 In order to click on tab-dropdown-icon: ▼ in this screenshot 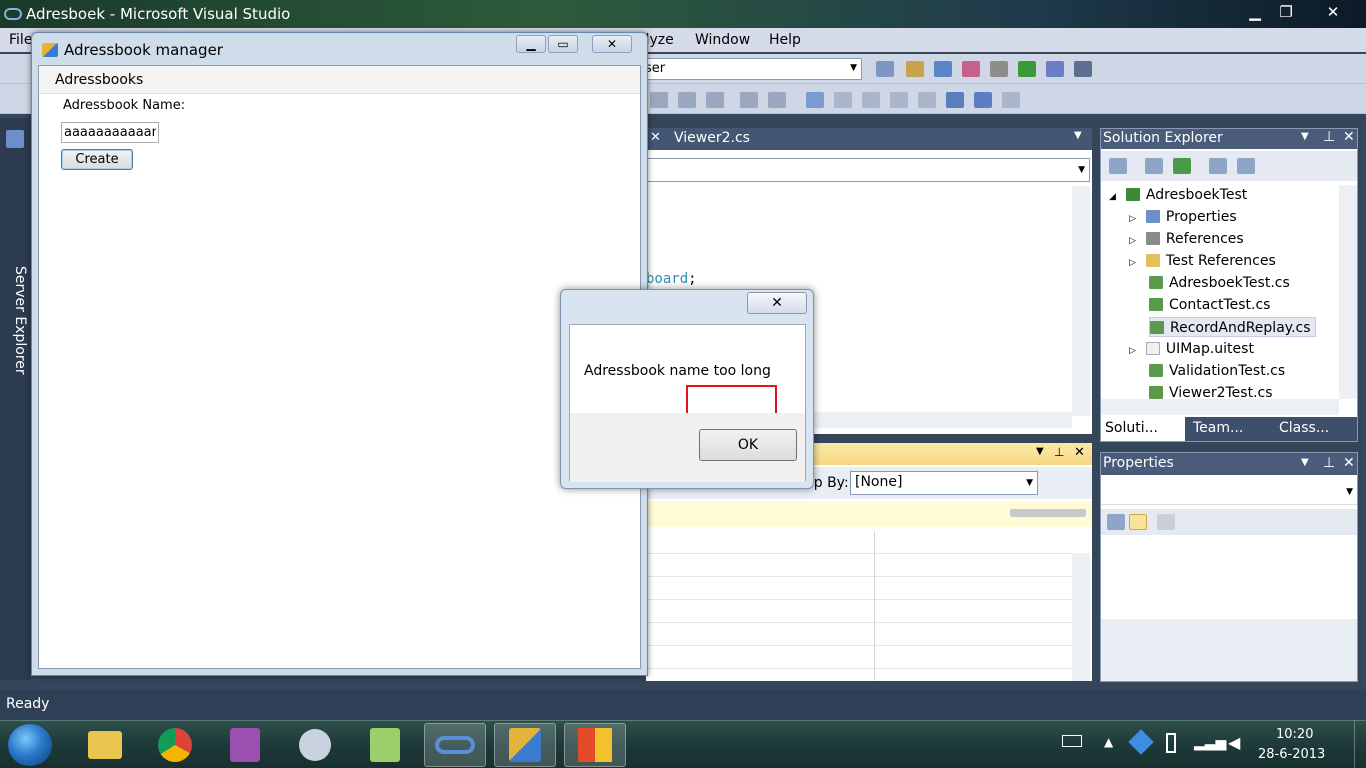, I will do `click(1078, 135)`.